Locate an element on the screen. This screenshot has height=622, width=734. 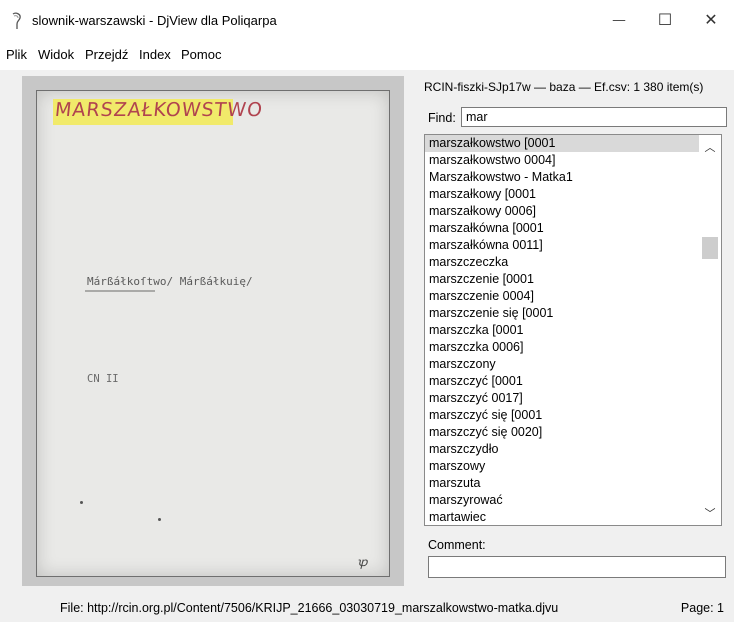
list-item: marszczyć się [0001 is located at coordinates (573, 415).